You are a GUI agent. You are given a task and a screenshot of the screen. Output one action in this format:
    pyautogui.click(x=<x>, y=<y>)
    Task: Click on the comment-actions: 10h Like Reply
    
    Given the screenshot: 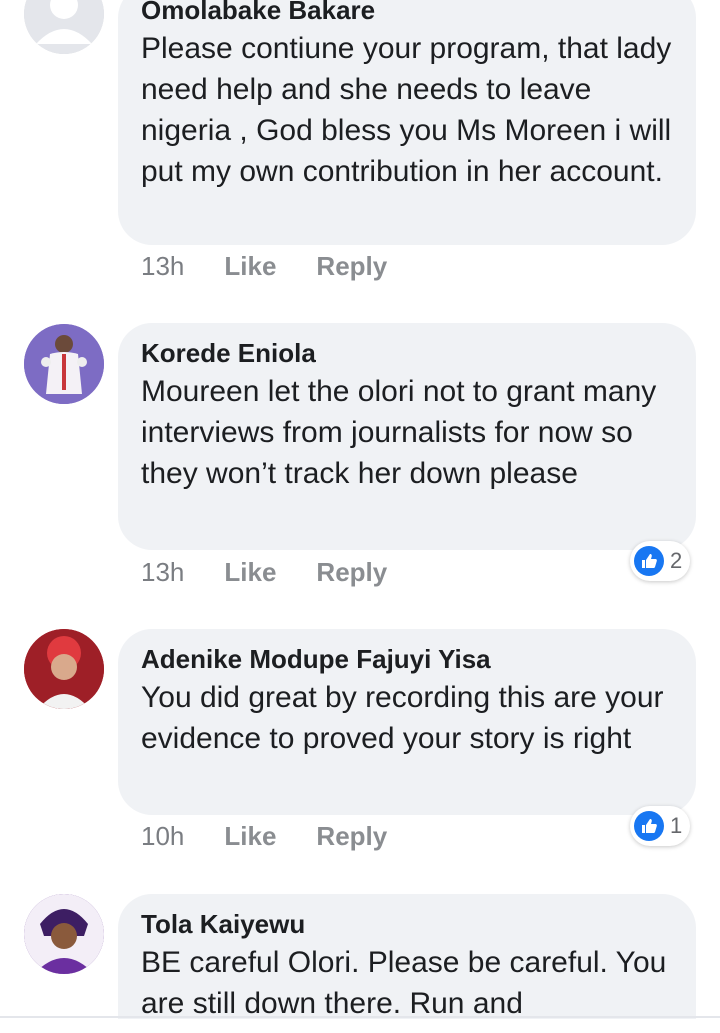 What is the action you would take?
    pyautogui.click(x=284, y=836)
    